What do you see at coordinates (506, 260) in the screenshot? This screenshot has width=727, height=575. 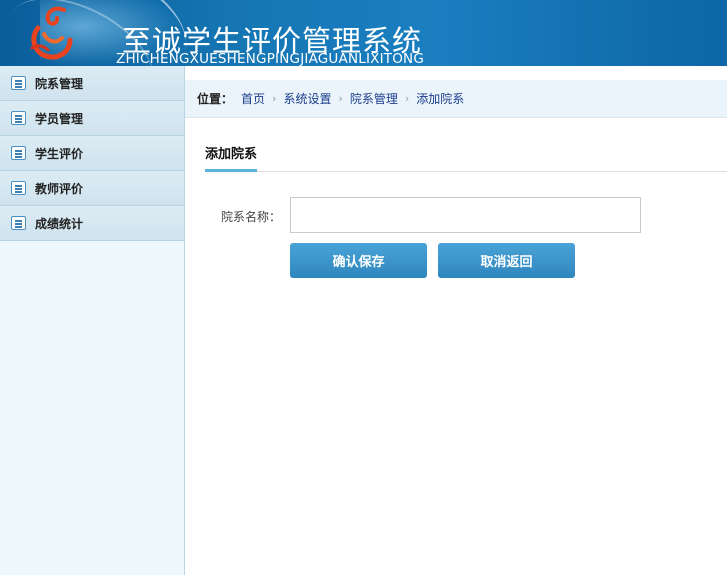 I see `cancel-button: 取消返回` at bounding box center [506, 260].